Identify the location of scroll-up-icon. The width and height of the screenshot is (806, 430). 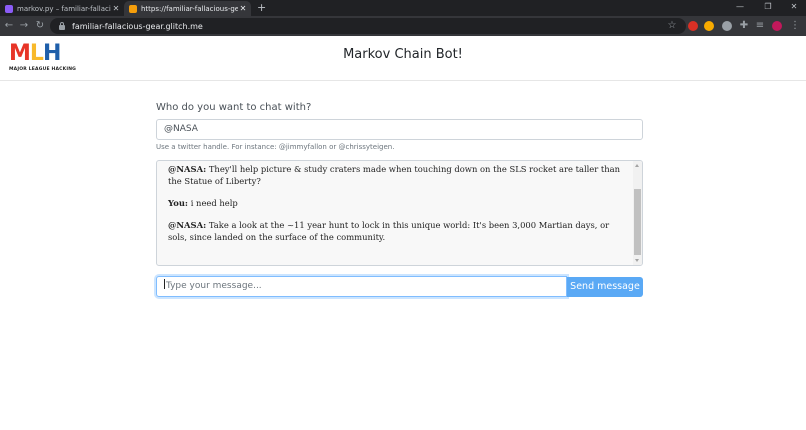
(637, 165).